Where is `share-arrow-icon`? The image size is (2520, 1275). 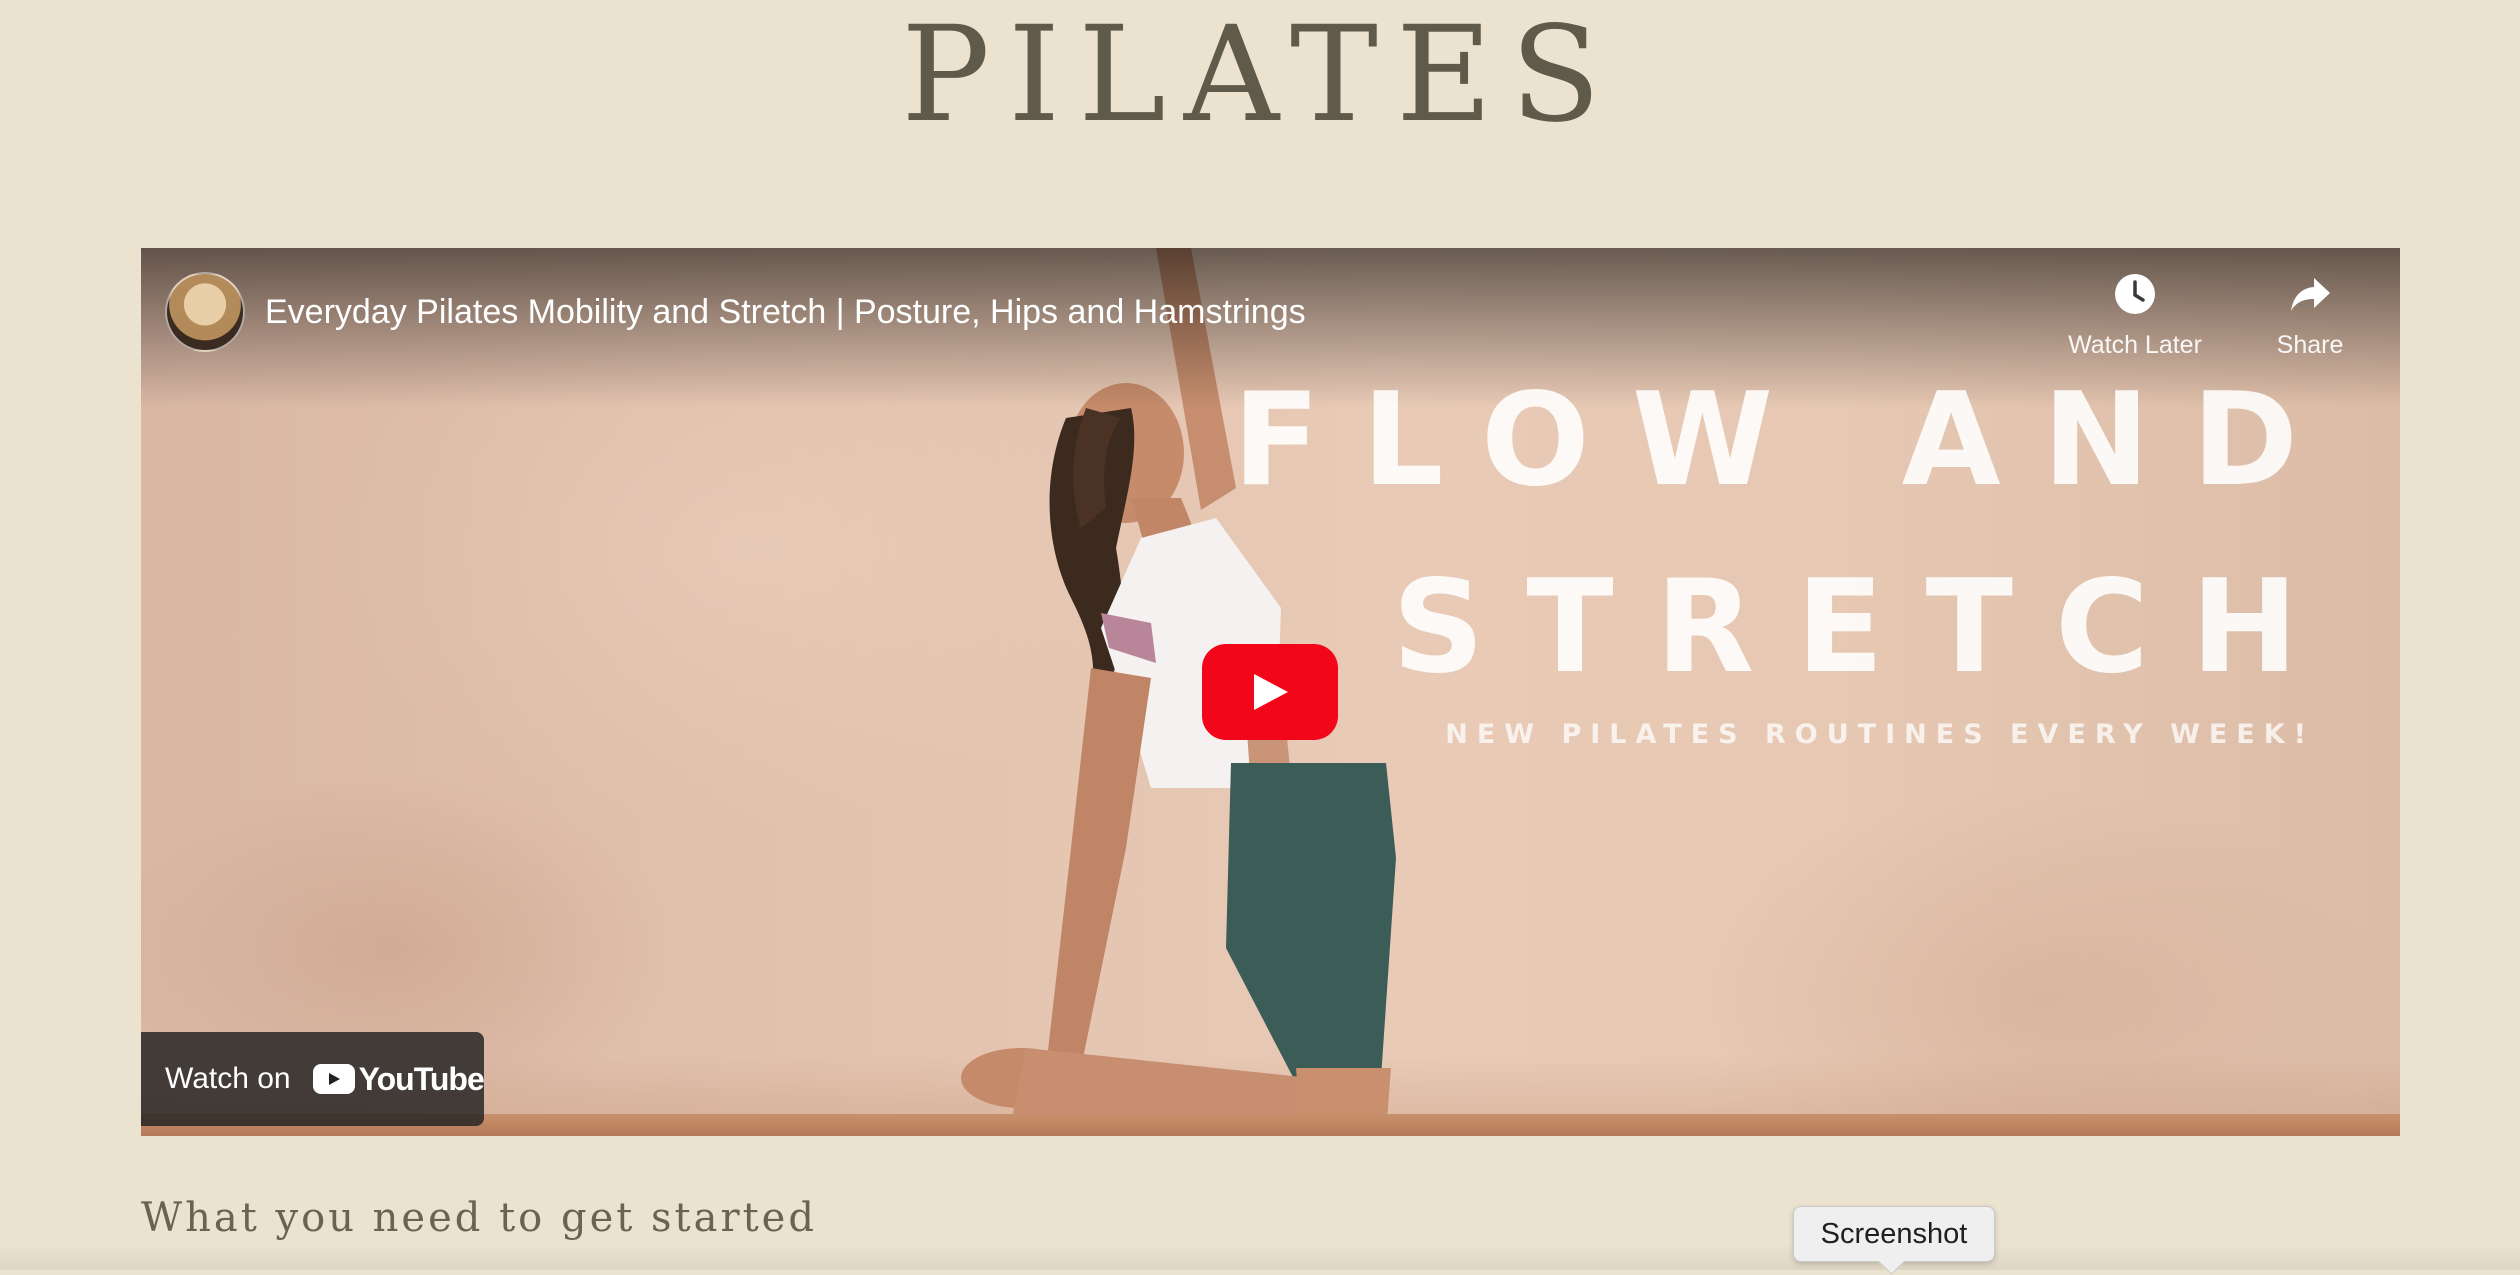 share-arrow-icon is located at coordinates (2310, 294).